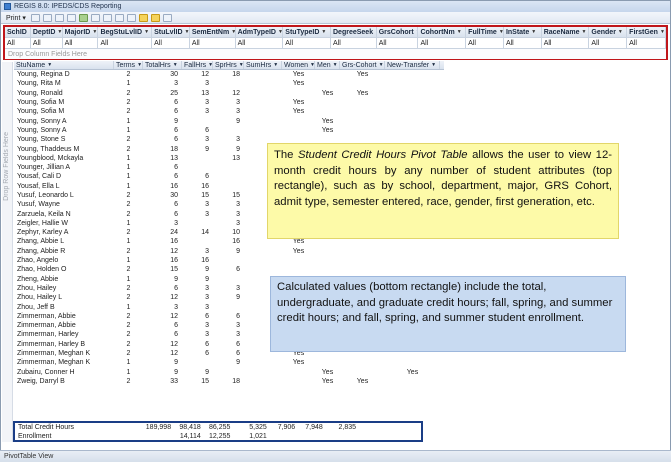  What do you see at coordinates (212, 32) in the screenshot?
I see `filter-field-sementnm: SemEntNm▼` at bounding box center [212, 32].